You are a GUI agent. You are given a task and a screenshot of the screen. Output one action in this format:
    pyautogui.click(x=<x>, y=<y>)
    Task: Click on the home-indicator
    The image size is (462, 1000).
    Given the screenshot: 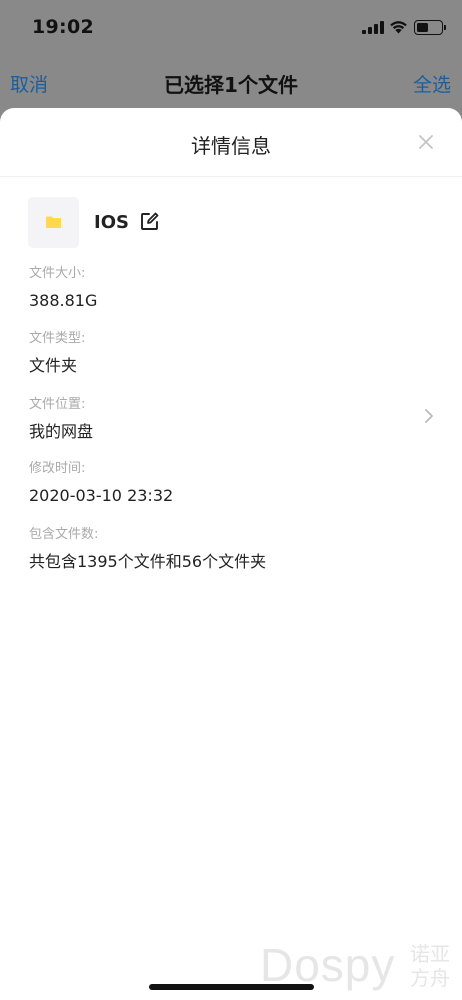 What is the action you would take?
    pyautogui.click(x=231, y=987)
    